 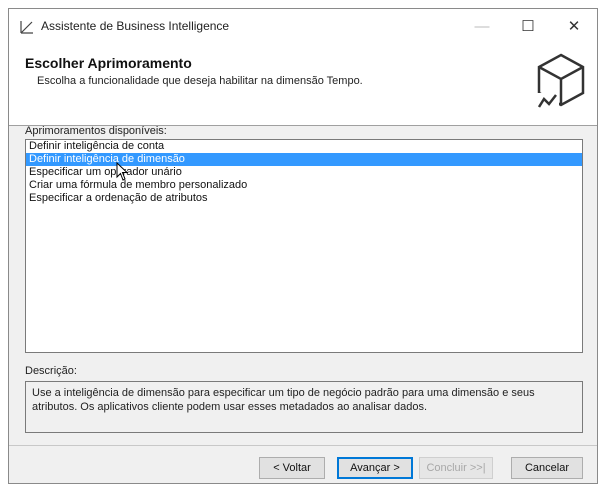 I want to click on cancel-button: Cancelar, so click(x=547, y=468).